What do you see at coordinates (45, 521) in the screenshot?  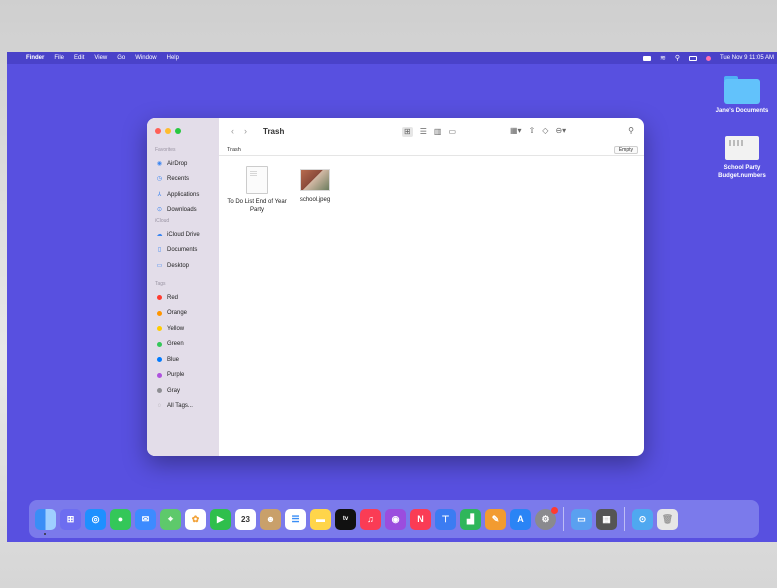 I see `finder-icon` at bounding box center [45, 521].